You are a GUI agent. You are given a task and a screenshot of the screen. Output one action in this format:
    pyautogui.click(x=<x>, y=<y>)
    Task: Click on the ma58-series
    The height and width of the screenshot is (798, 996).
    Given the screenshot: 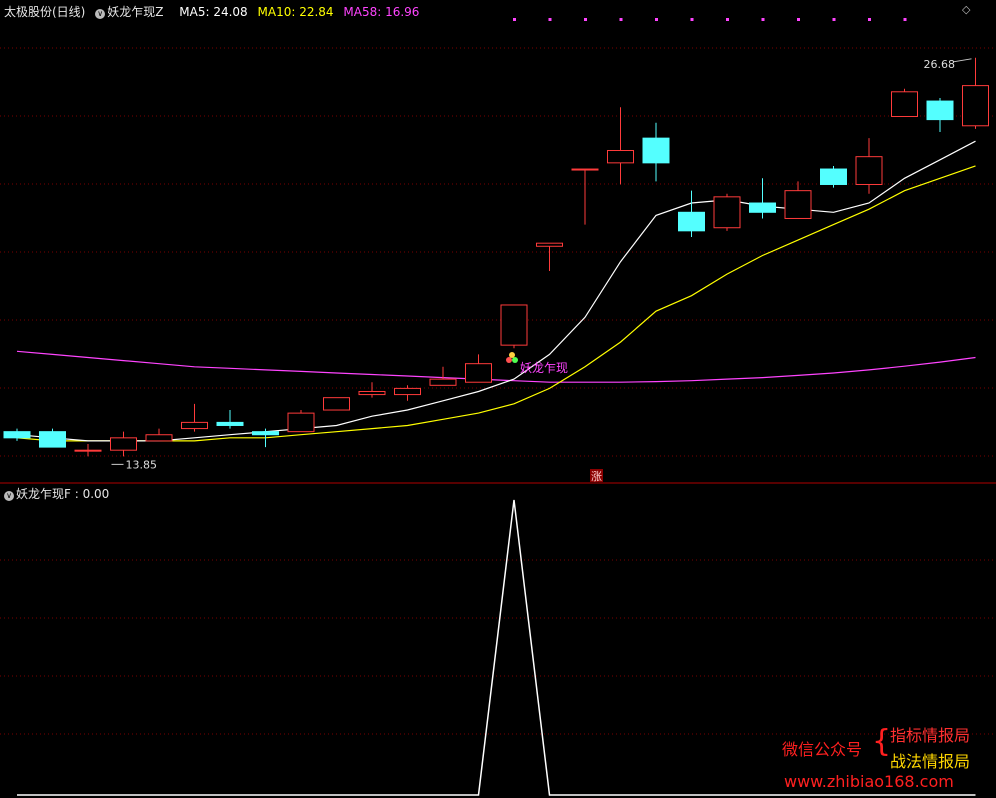 What is the action you would take?
    pyautogui.click(x=496, y=366)
    